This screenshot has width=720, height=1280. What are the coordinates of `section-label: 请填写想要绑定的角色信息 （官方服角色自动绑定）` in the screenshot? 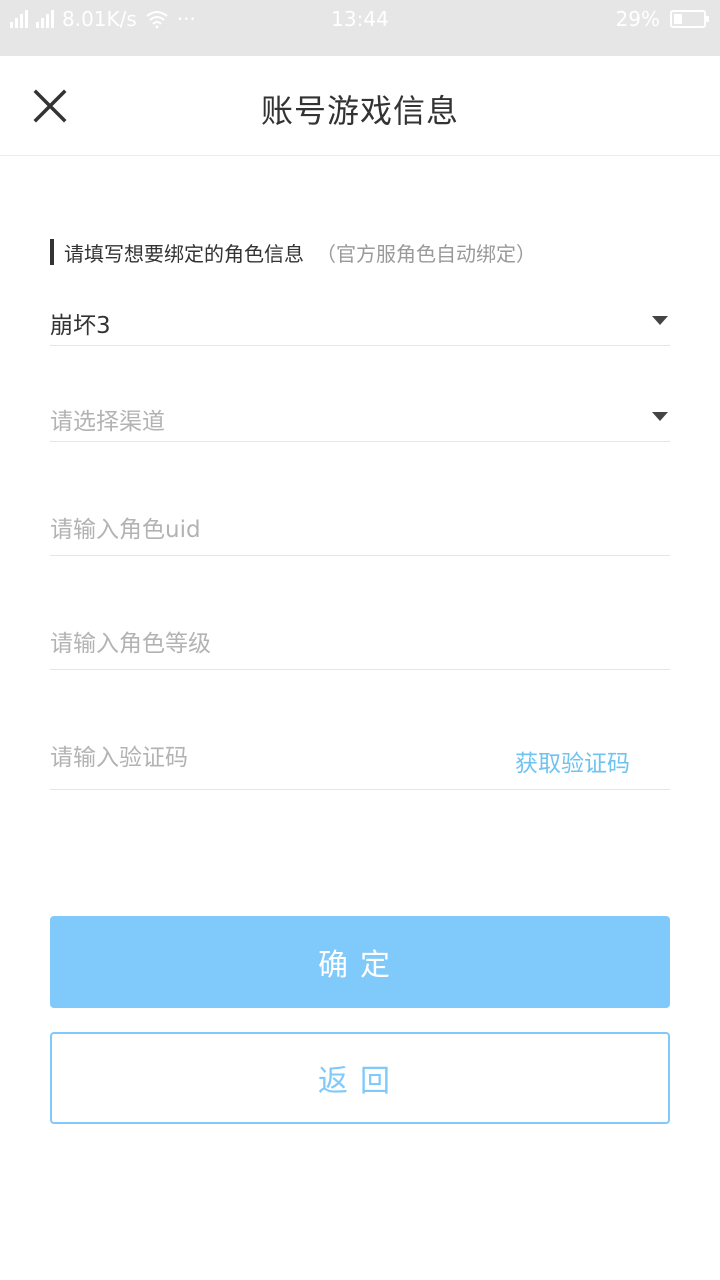 It's located at (293, 252).